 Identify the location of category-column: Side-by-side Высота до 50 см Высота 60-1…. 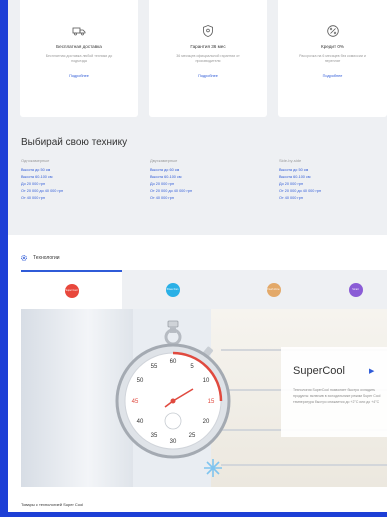
(331, 180).